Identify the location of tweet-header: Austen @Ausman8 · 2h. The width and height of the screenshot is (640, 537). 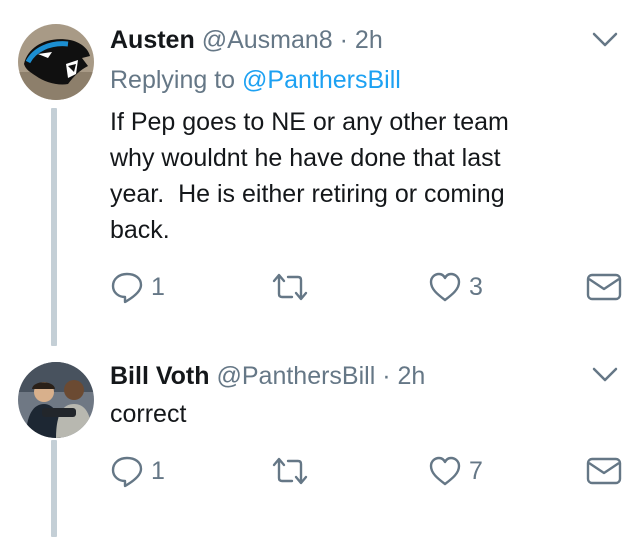
(345, 40).